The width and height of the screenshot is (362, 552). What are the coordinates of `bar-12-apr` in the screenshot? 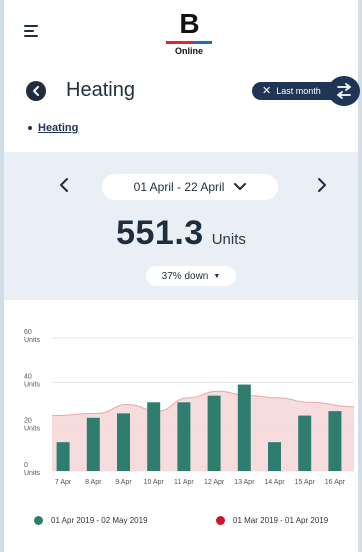 It's located at (214, 433).